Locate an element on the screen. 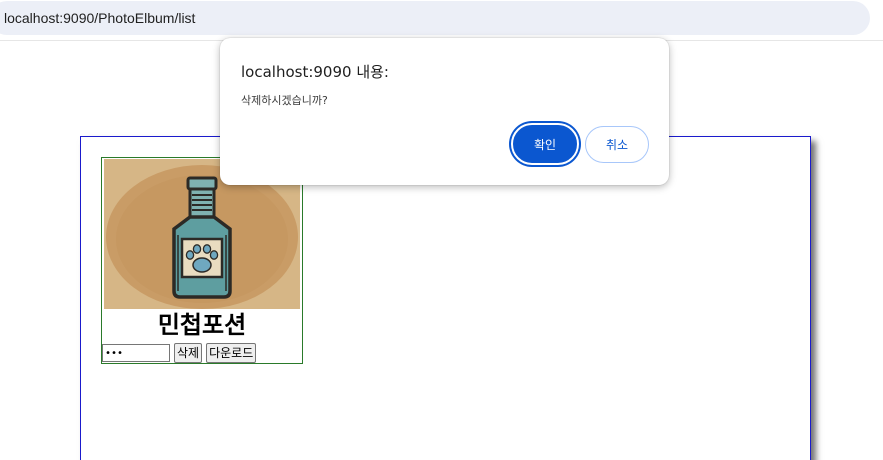  dialog-title: localhost:9090 내용: is located at coordinates (315, 72).